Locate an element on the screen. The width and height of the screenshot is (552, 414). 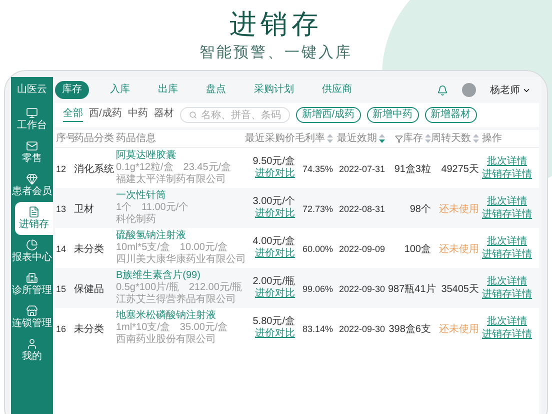
table-cell: 987瓶41片 is located at coordinates (412, 289).